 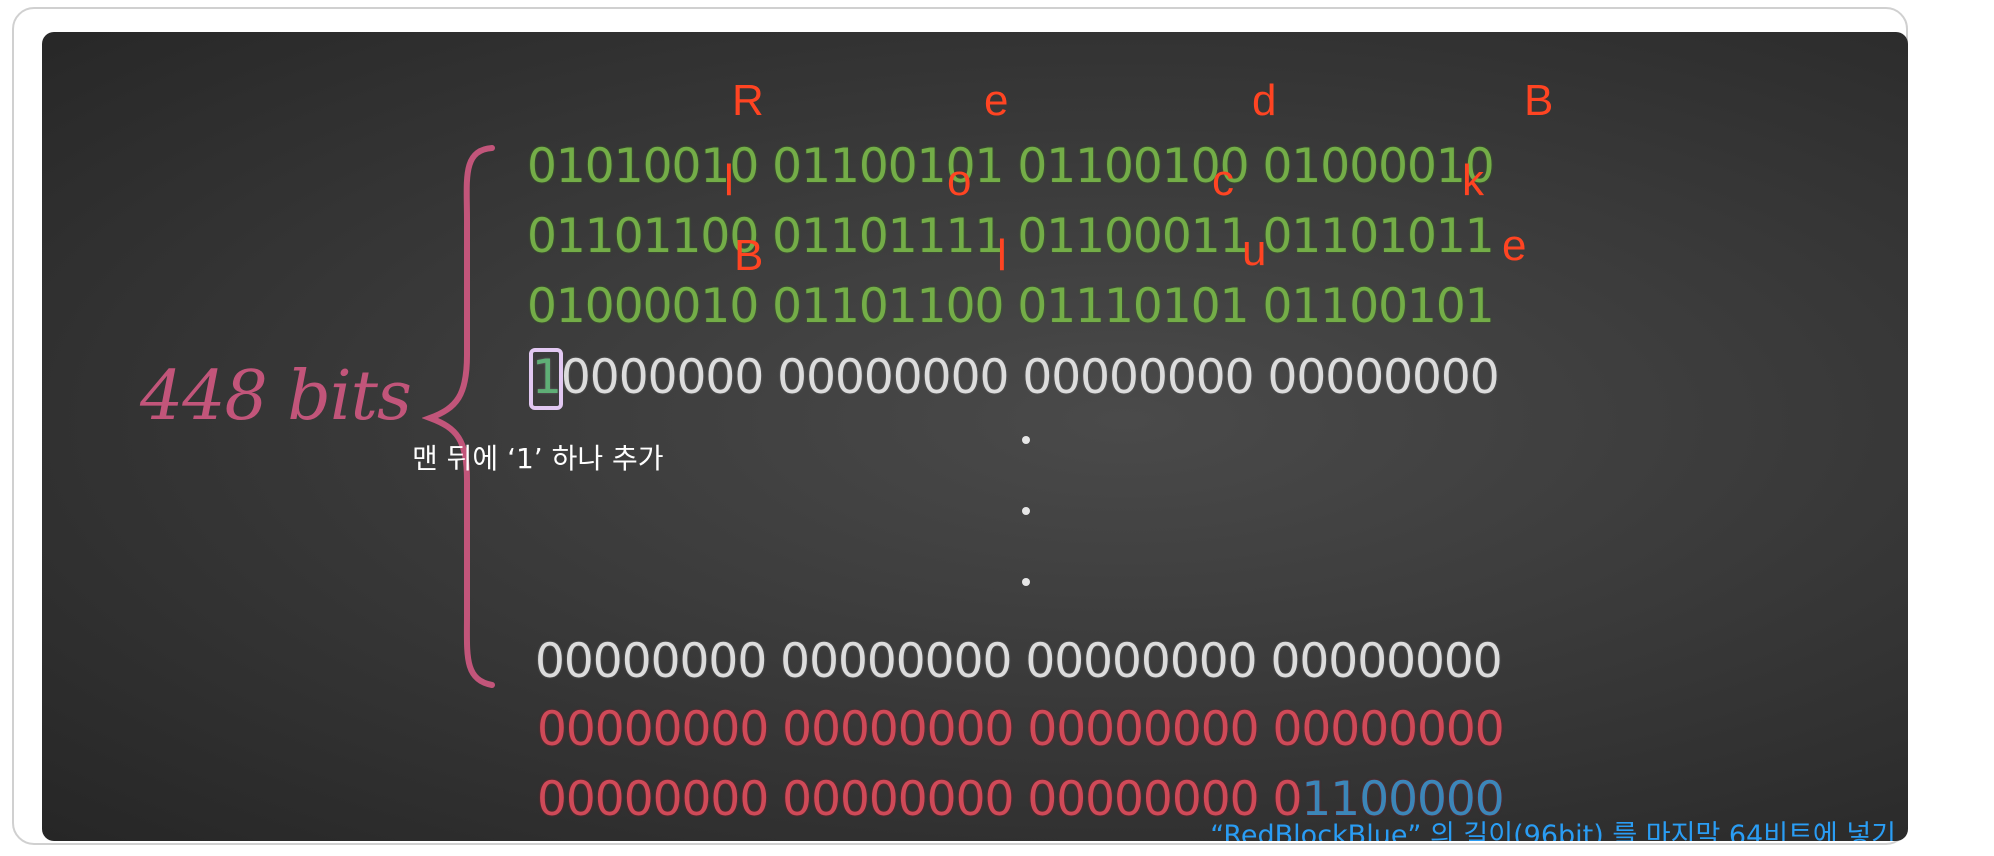 I want to click on binary-row-1: 01010010 01100101 01100100 01000010, so click(x=1011, y=166).